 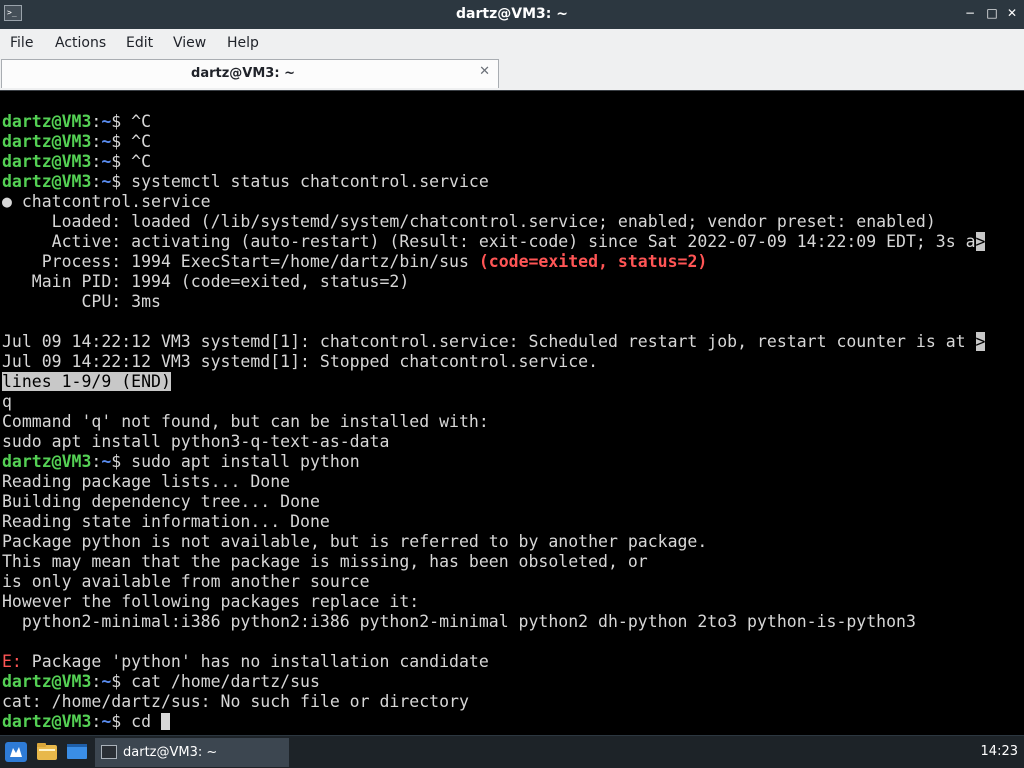 I want to click on terminal-line: dartz@VM3:~$ cd, so click(x=86, y=722).